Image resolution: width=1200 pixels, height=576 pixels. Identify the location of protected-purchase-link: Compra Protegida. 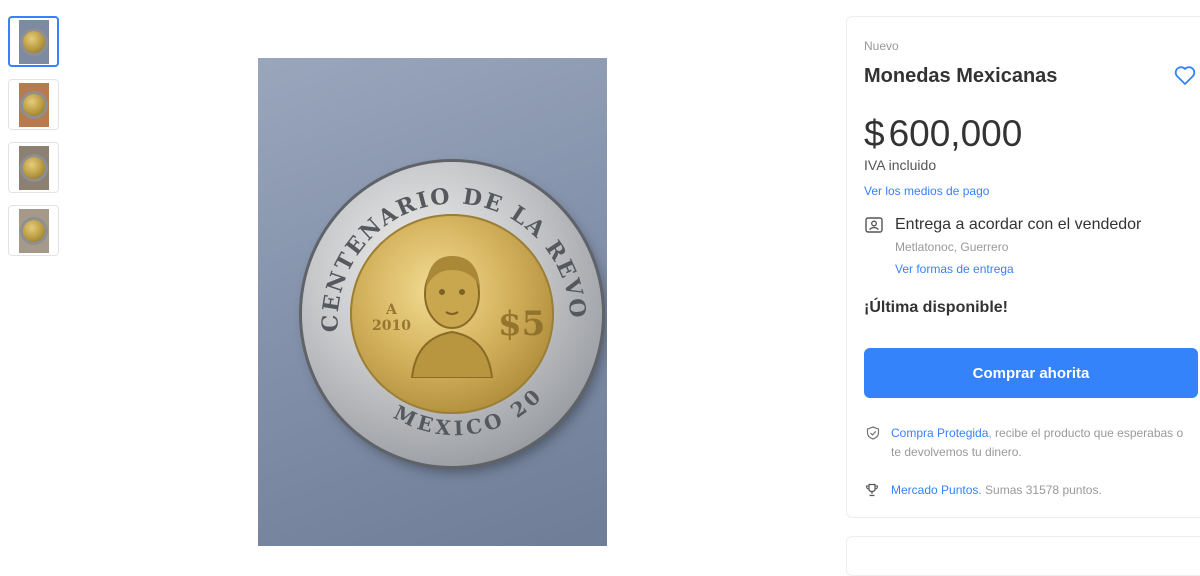
(939, 433).